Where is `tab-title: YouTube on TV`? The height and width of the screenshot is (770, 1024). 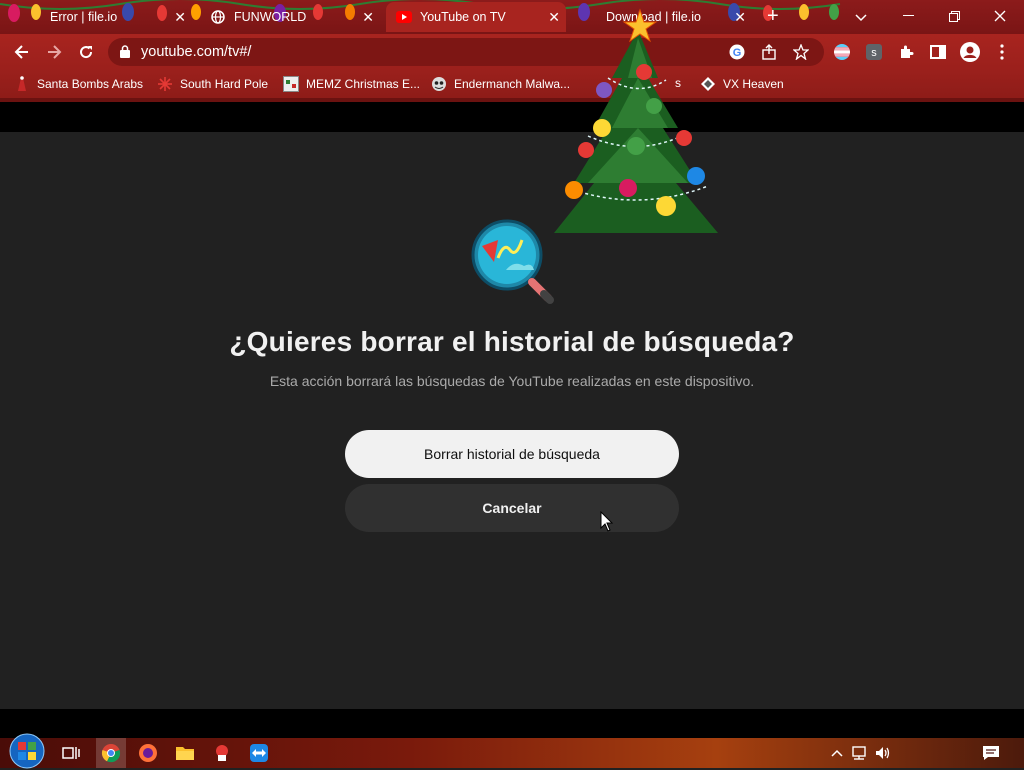
tab-title: YouTube on TV is located at coordinates (463, 17).